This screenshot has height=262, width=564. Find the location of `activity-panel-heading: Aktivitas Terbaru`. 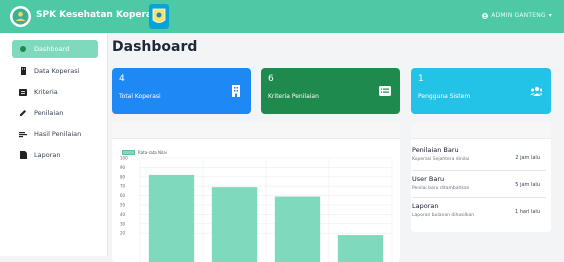

activity-panel-heading: Aktivitas Terbaru is located at coordinates (481, 130).